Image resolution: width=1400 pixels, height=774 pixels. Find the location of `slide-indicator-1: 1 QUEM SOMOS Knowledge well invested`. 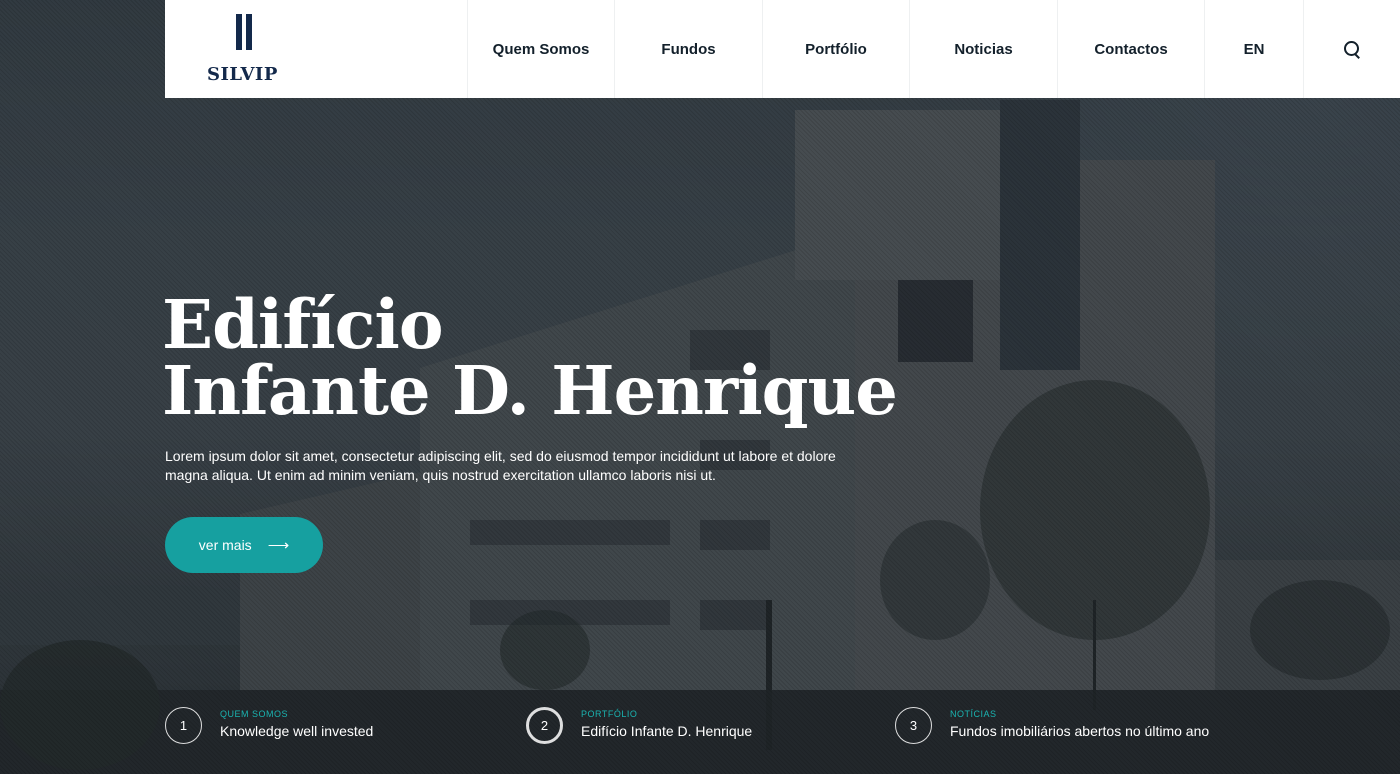

slide-indicator-1: 1 QUEM SOMOS Knowledge well invested is located at coordinates (269, 725).